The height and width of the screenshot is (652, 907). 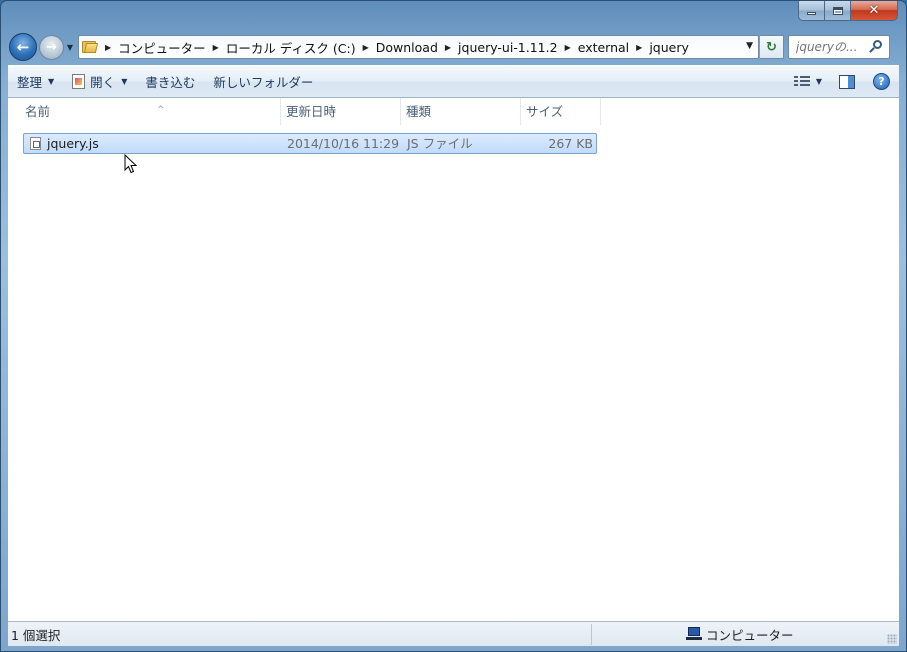 I want to click on back-arrow-icon: ←, so click(x=23, y=47).